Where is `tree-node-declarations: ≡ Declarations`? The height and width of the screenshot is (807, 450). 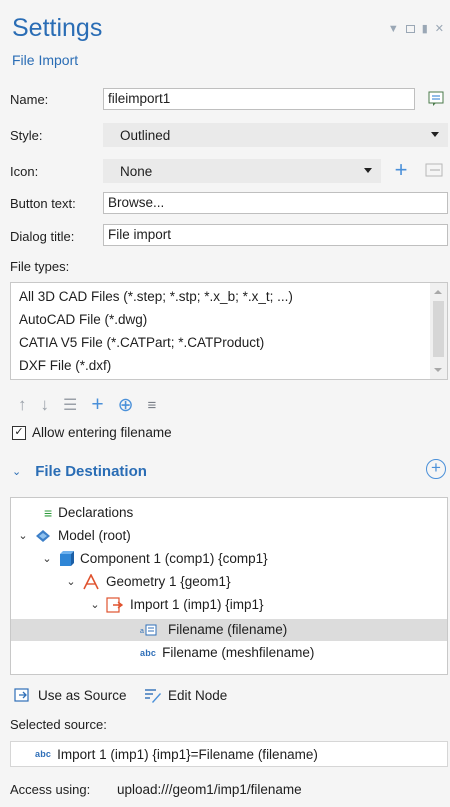
tree-node-declarations: ≡ Declarations is located at coordinates (88, 513).